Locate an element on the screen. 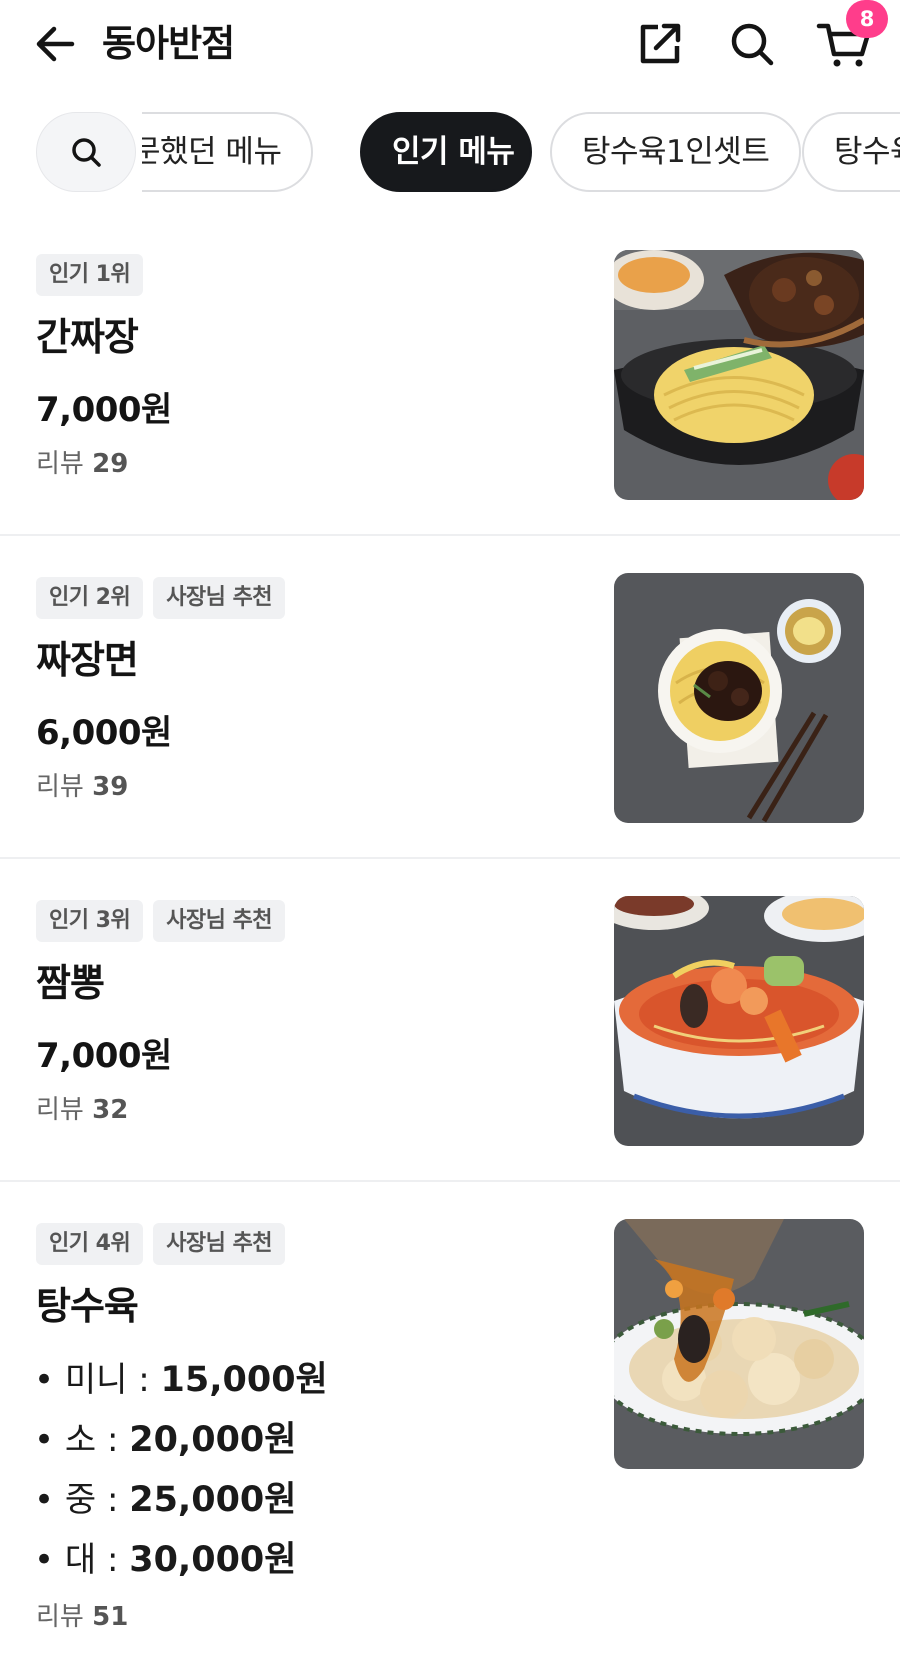  size-option-small: • 소 : 20,000원 is located at coordinates (165, 1440).